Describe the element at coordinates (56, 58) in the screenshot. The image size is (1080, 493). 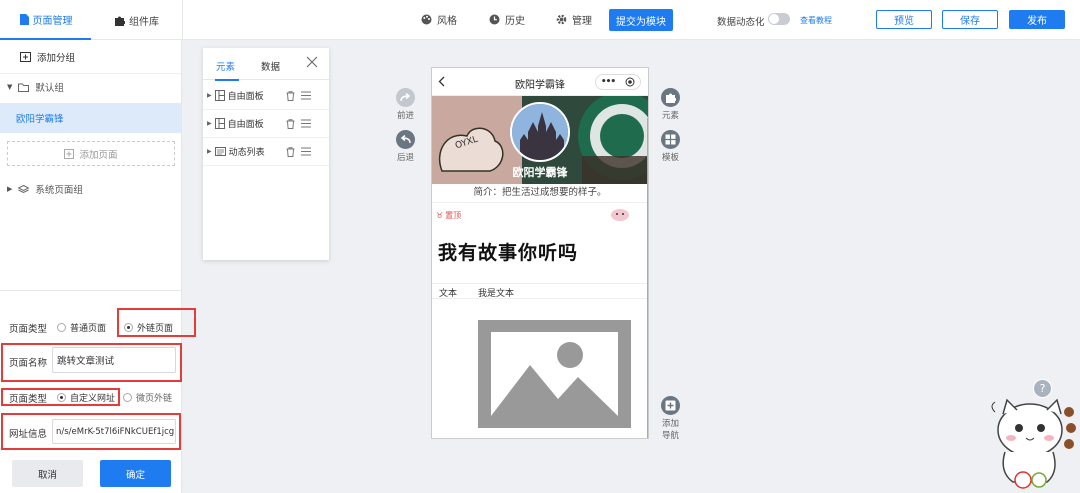
I see `add-group-label: 添加分组` at that location.